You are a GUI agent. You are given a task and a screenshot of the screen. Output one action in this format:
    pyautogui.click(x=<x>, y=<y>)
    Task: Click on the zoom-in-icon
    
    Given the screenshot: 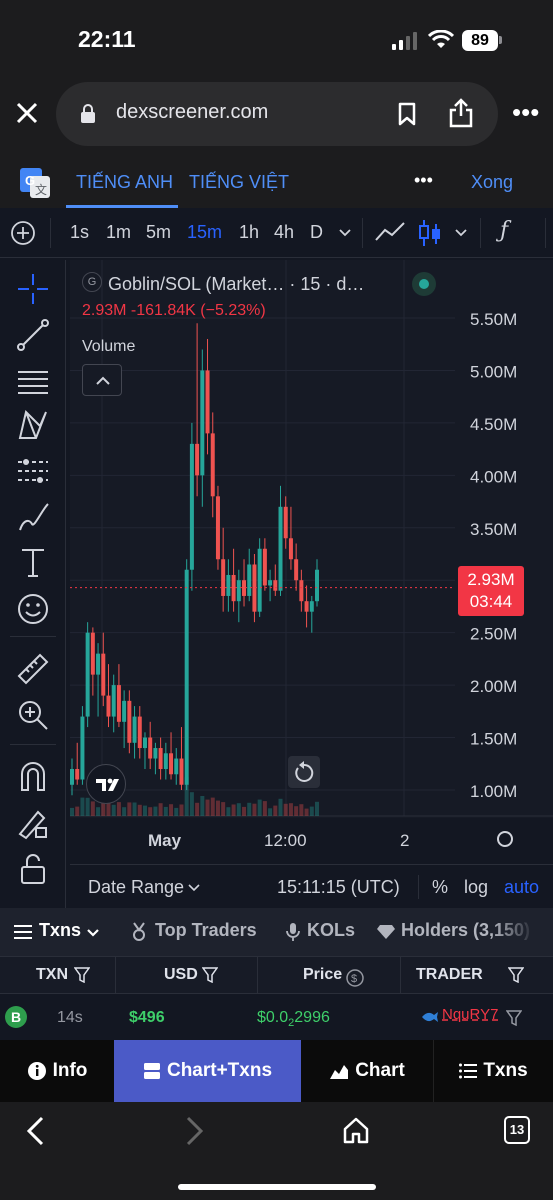 What is the action you would take?
    pyautogui.click(x=33, y=715)
    